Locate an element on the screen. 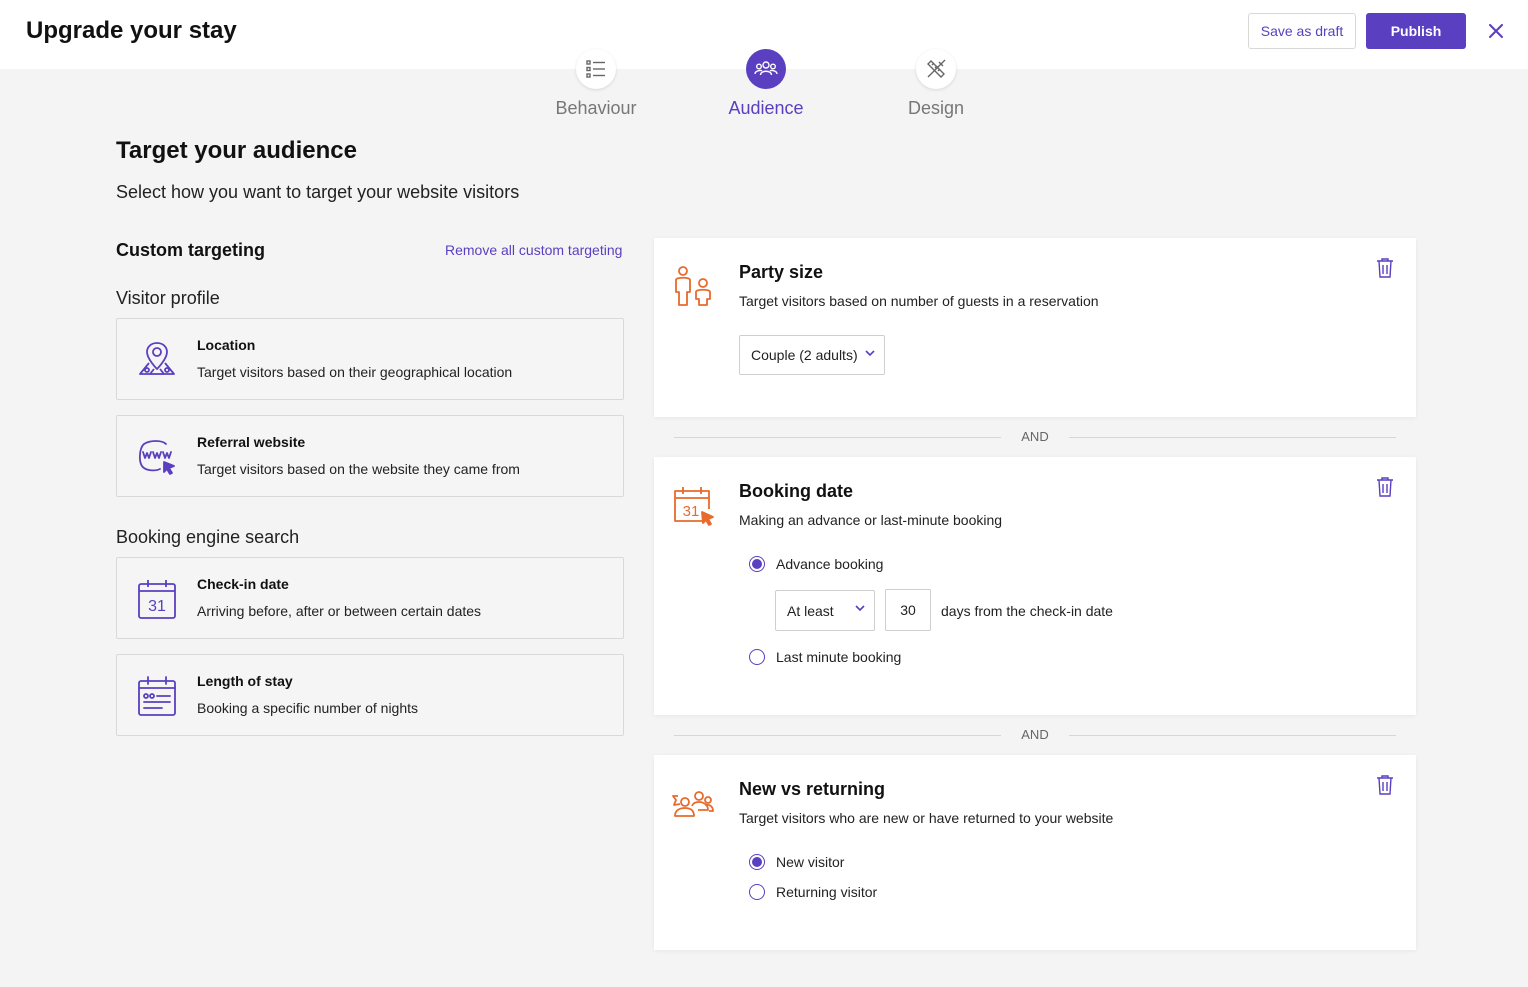 This screenshot has height=987, width=1528. option-title: Check-in date is located at coordinates (243, 584).